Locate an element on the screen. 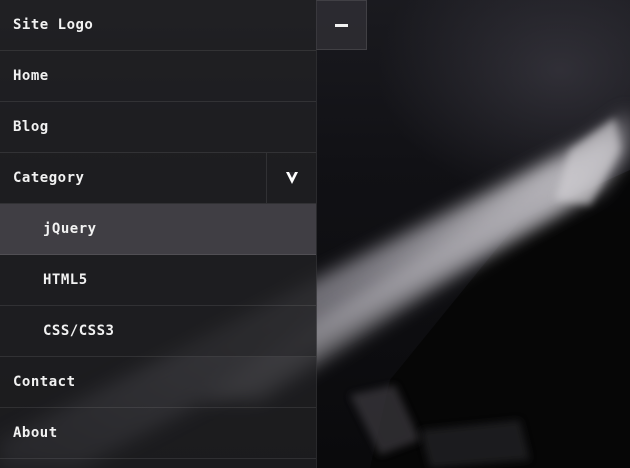  submenu-toggle-button is located at coordinates (291, 178).